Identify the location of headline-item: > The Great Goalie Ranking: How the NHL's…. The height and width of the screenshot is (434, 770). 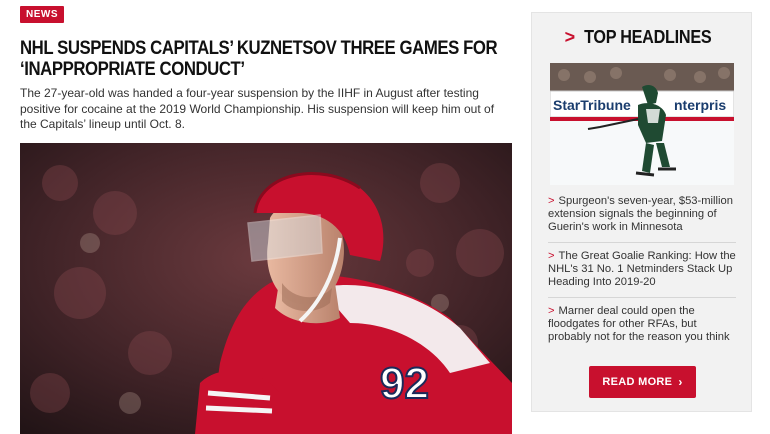
(642, 274).